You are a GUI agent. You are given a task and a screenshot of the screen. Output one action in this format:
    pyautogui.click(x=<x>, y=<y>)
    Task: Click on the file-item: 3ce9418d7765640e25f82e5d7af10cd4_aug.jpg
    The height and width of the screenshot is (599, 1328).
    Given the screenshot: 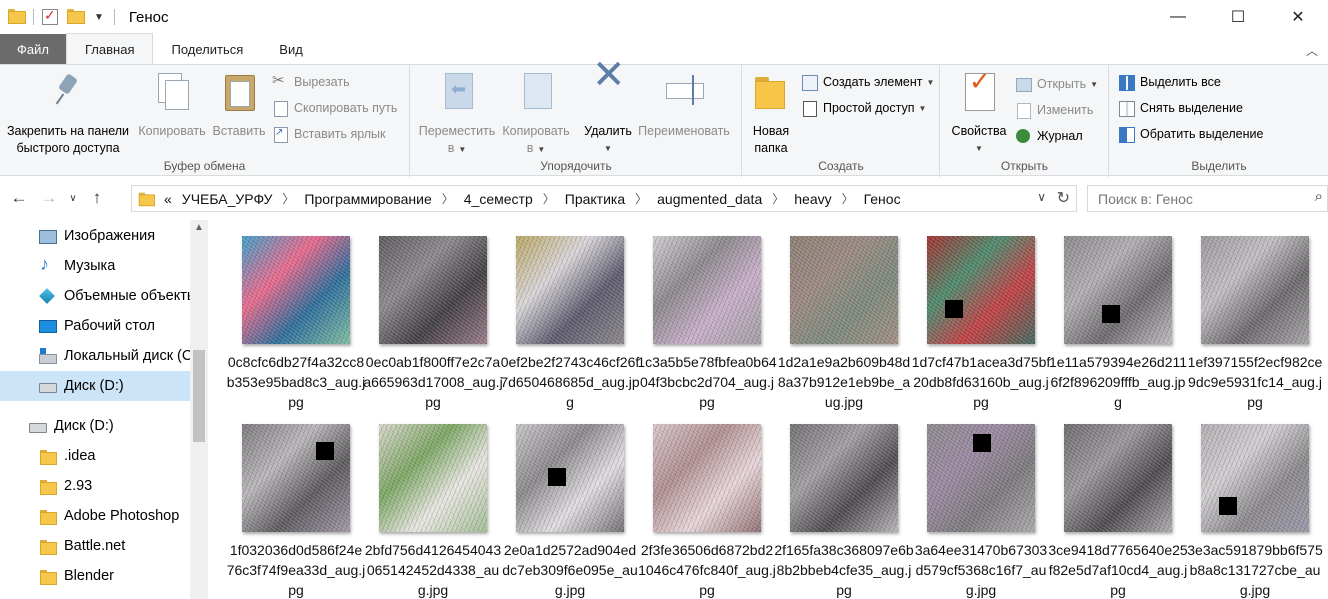 What is the action you would take?
    pyautogui.click(x=1115, y=503)
    